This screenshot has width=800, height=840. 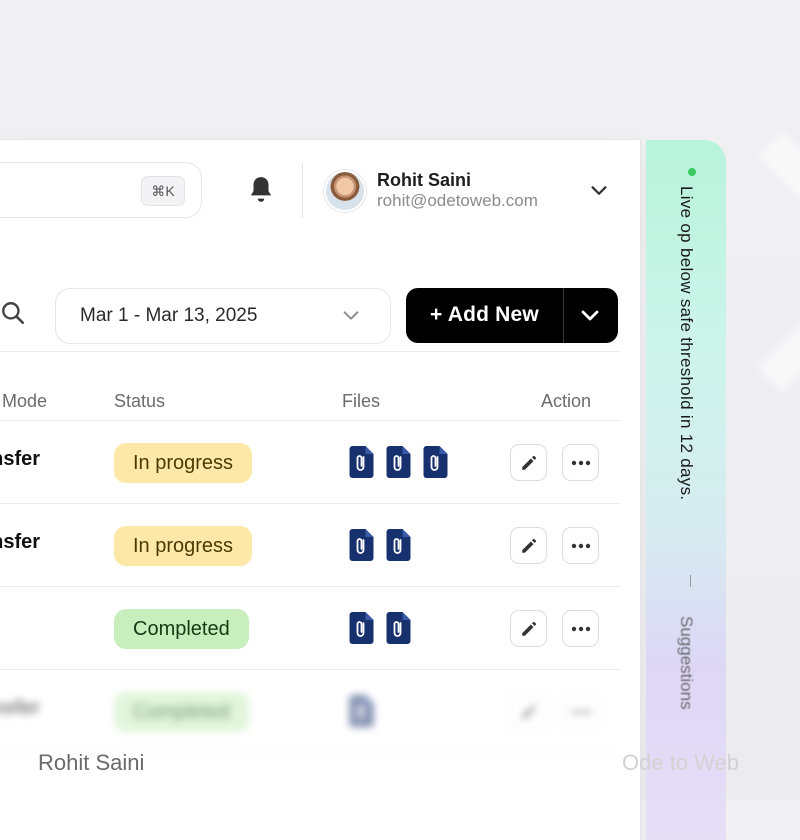 I want to click on button-divider, so click(x=563, y=315).